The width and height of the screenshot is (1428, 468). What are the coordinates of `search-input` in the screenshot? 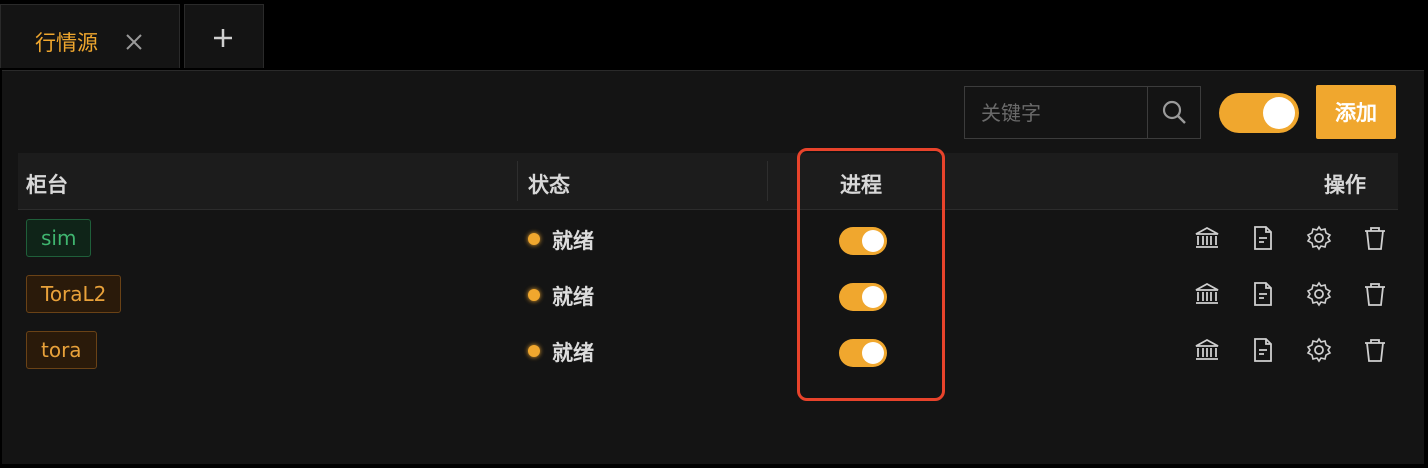 It's located at (1056, 112).